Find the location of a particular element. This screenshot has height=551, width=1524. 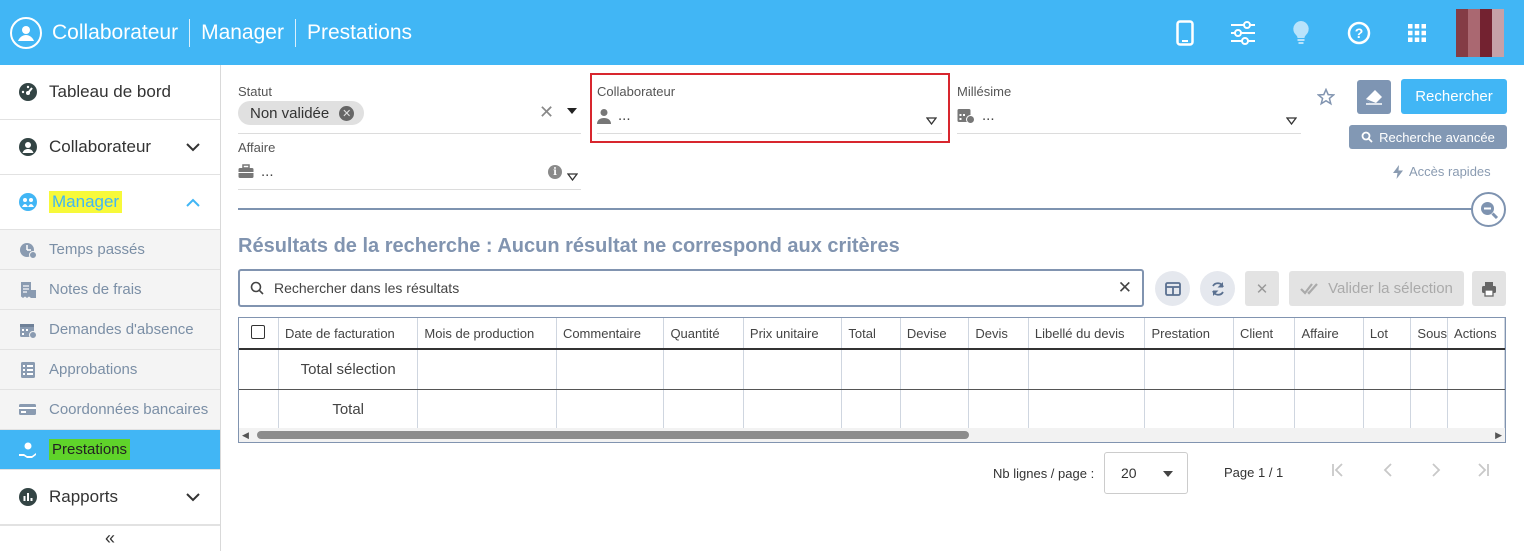

column-header: Actions is located at coordinates (1476, 334).